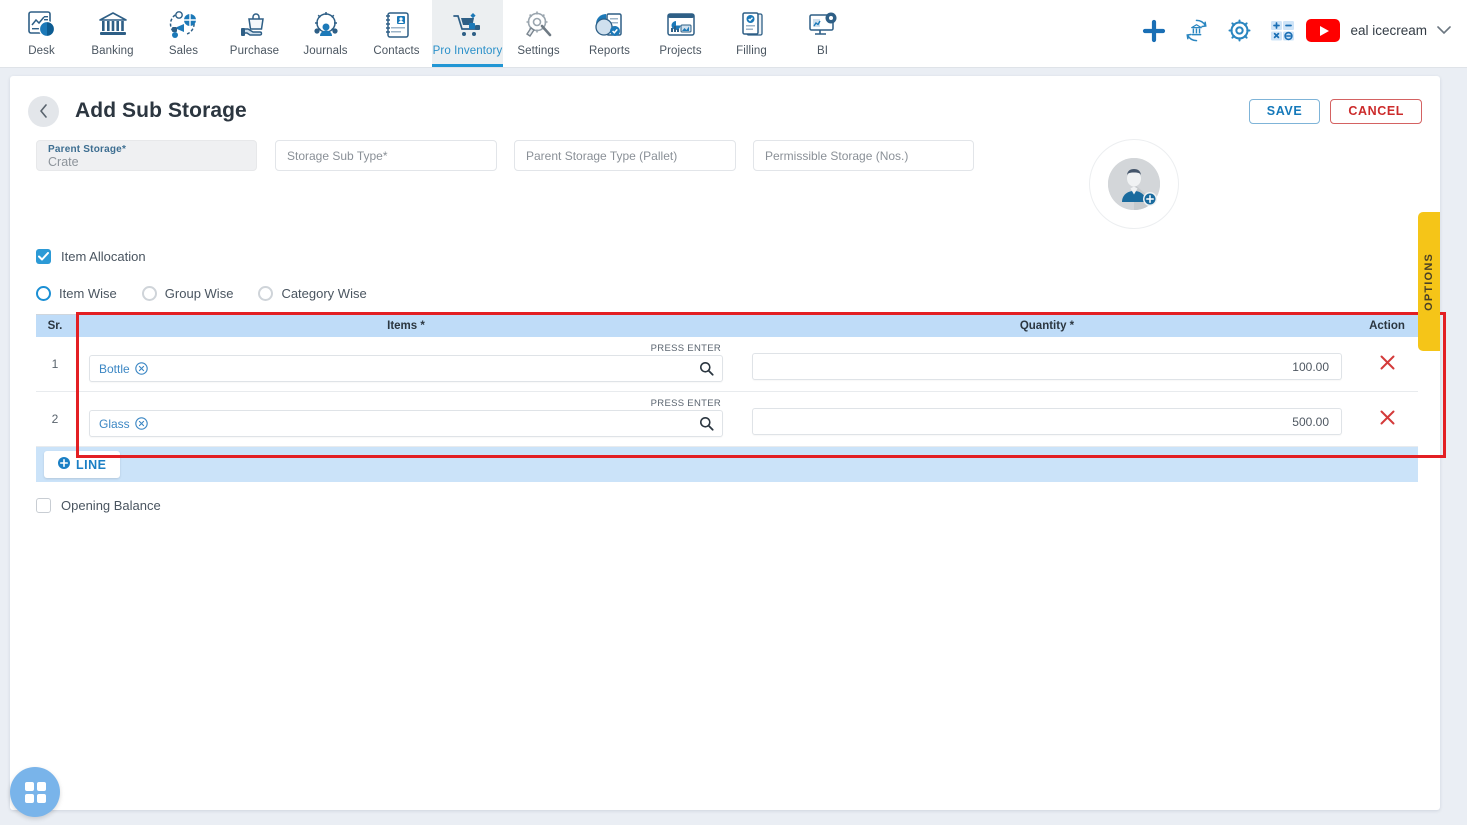  Describe the element at coordinates (111, 505) in the screenshot. I see `opening-balance-label: Opening Balance` at that location.